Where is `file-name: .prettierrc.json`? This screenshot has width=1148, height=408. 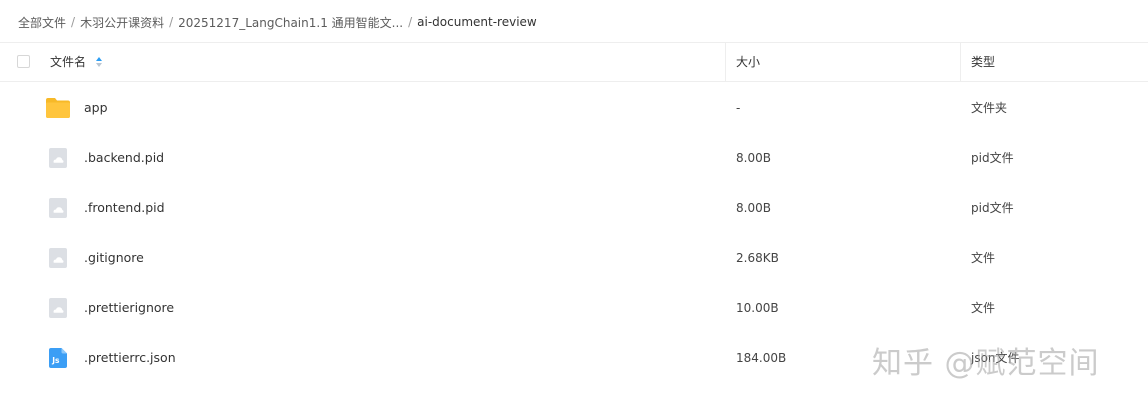 file-name: .prettierrc.json is located at coordinates (130, 358).